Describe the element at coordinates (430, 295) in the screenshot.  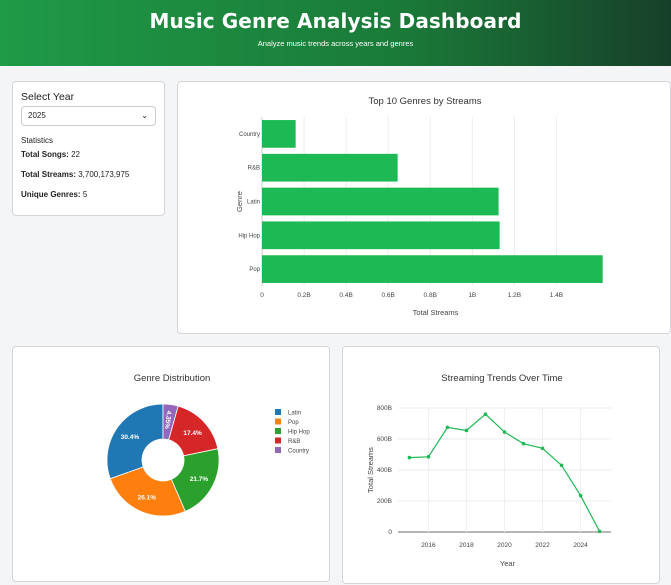
I see `bar-x-tick-label: 0.8B` at that location.